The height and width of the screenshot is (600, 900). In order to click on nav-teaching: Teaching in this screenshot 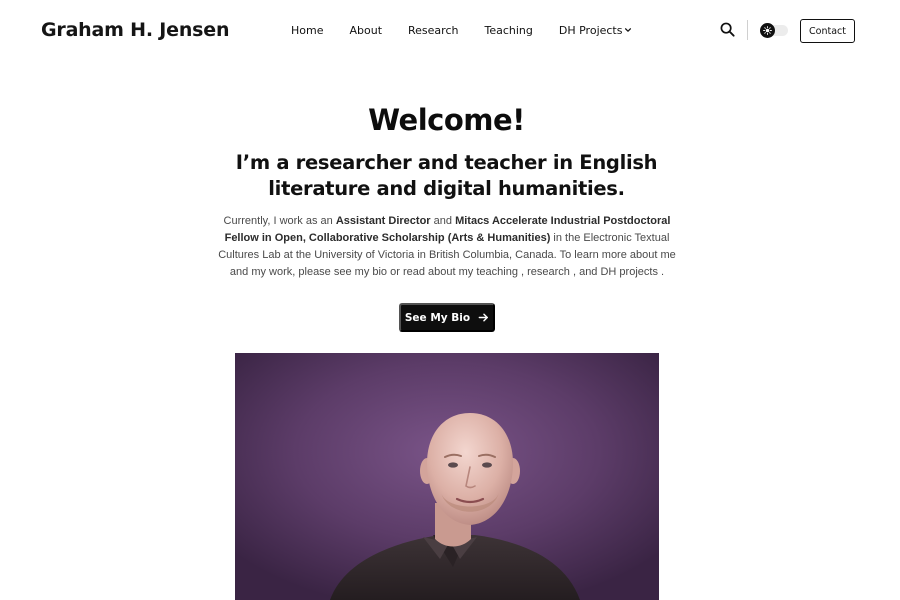, I will do `click(508, 30)`.